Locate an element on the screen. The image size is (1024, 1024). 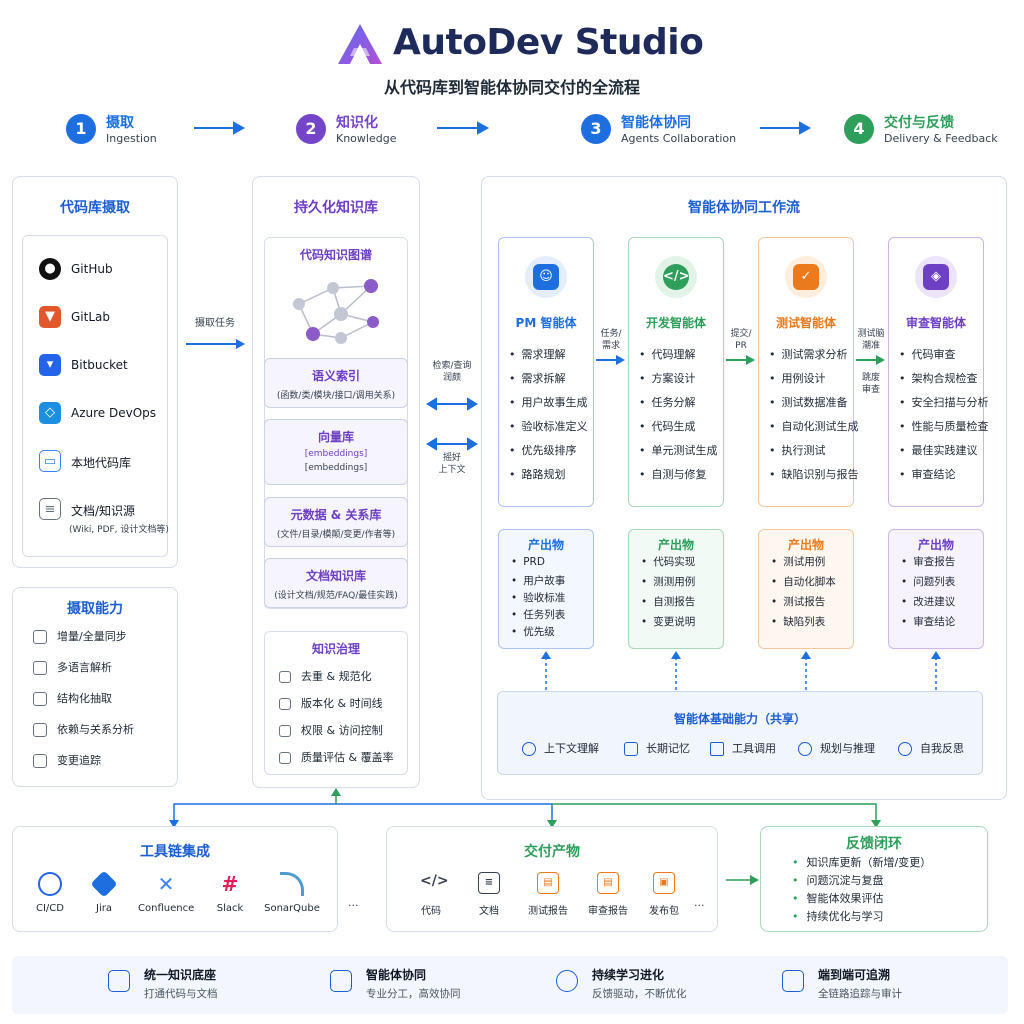
tool-confluence: ✕ Confluence is located at coordinates (166, 893).